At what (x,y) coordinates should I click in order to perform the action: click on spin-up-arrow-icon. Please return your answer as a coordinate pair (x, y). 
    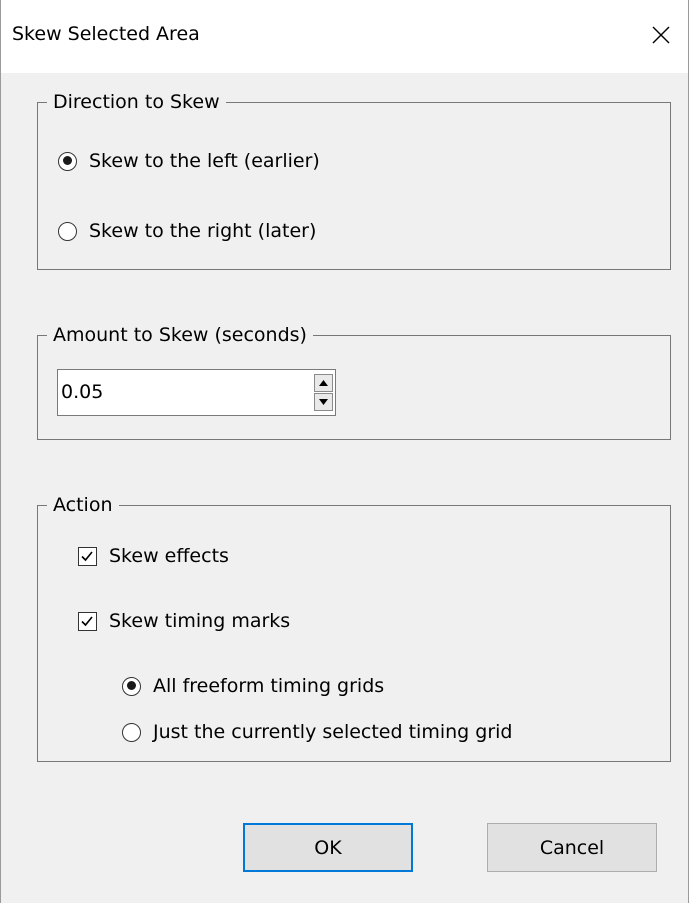
    Looking at the image, I should click on (323, 383).